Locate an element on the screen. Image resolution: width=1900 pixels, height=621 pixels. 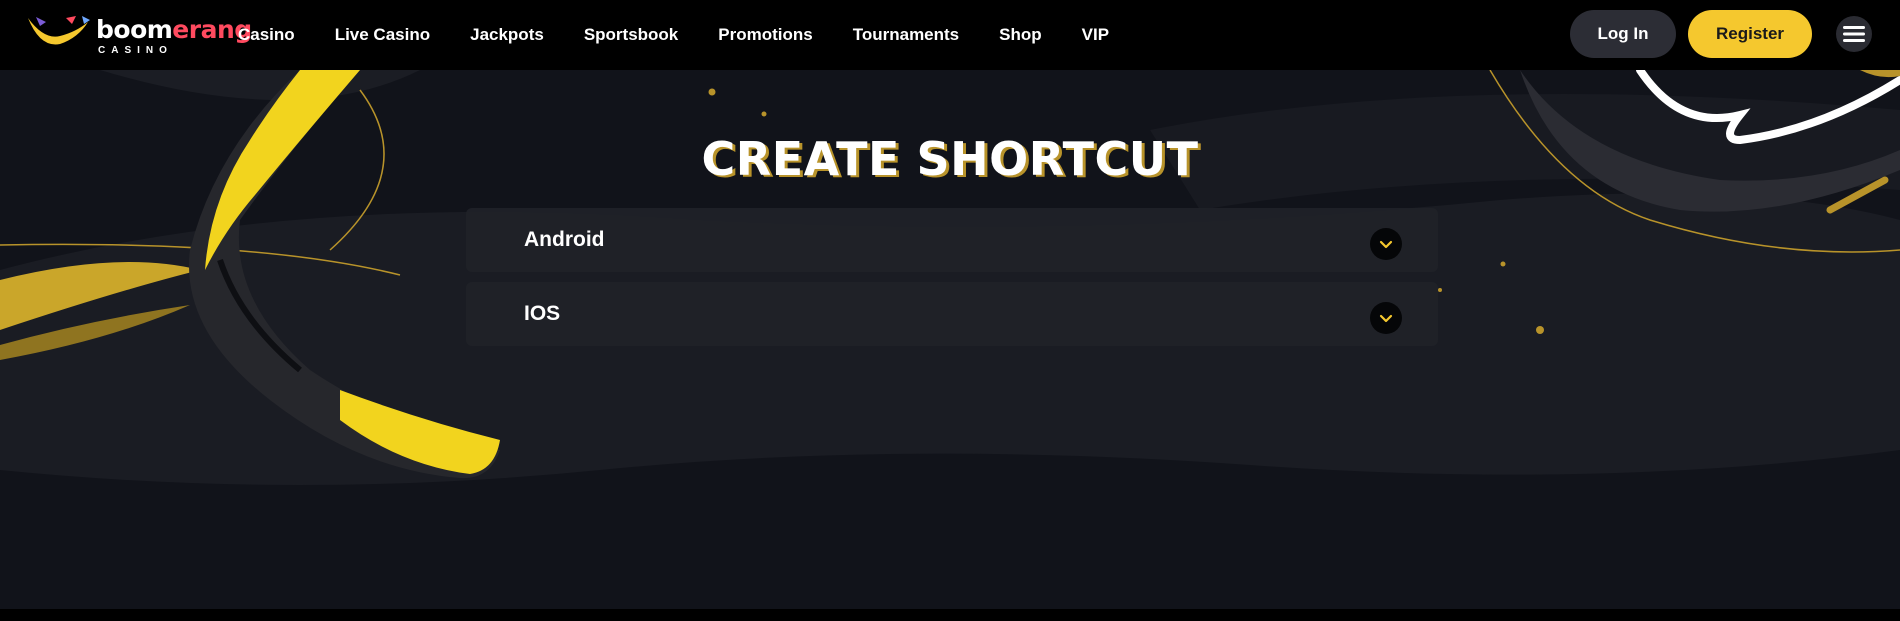
brand-name-part1: boom is located at coordinates (134, 29).